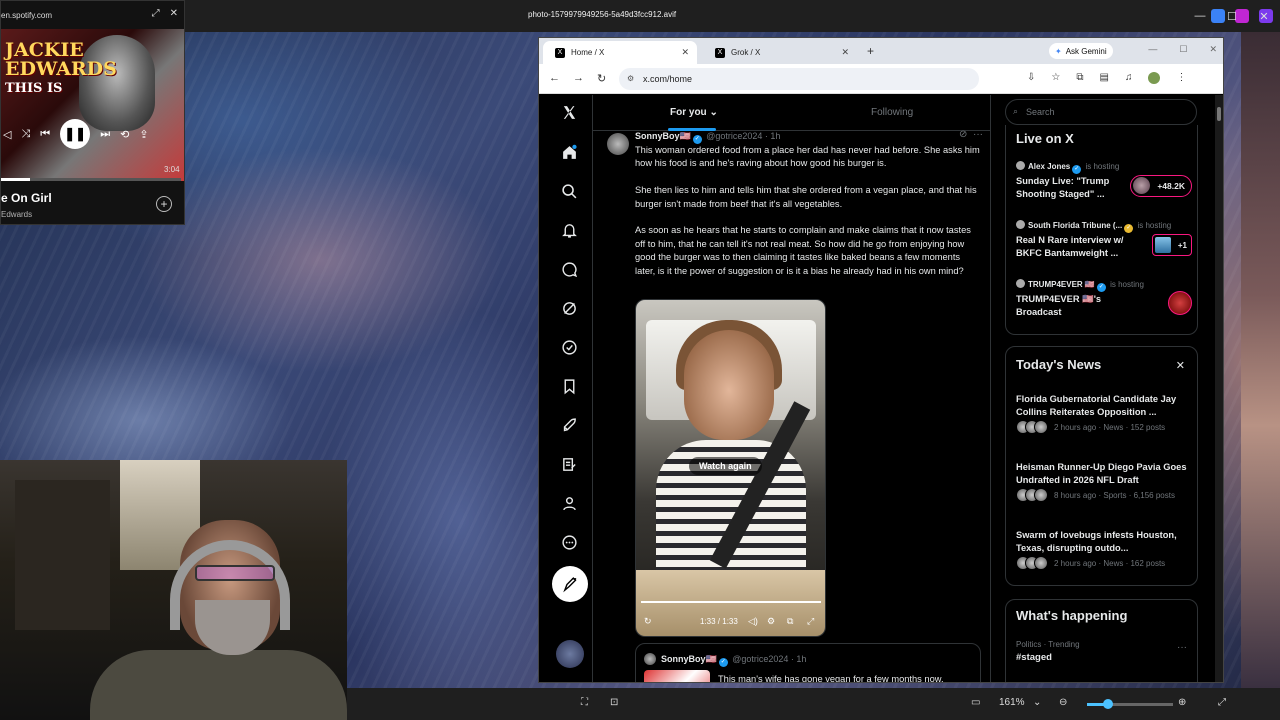  Describe the element at coordinates (588, 52) in the screenshot. I see `tab-label: Home / X` at that location.